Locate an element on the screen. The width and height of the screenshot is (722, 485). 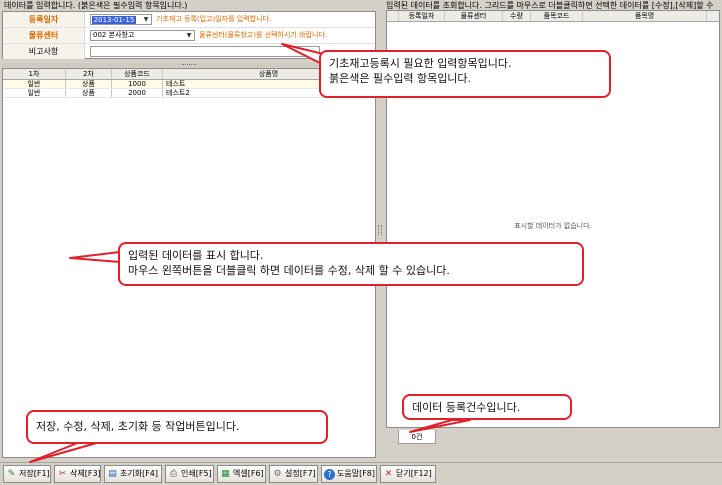
date-picker: 2013-01-15 ▼ is located at coordinates (121, 19).